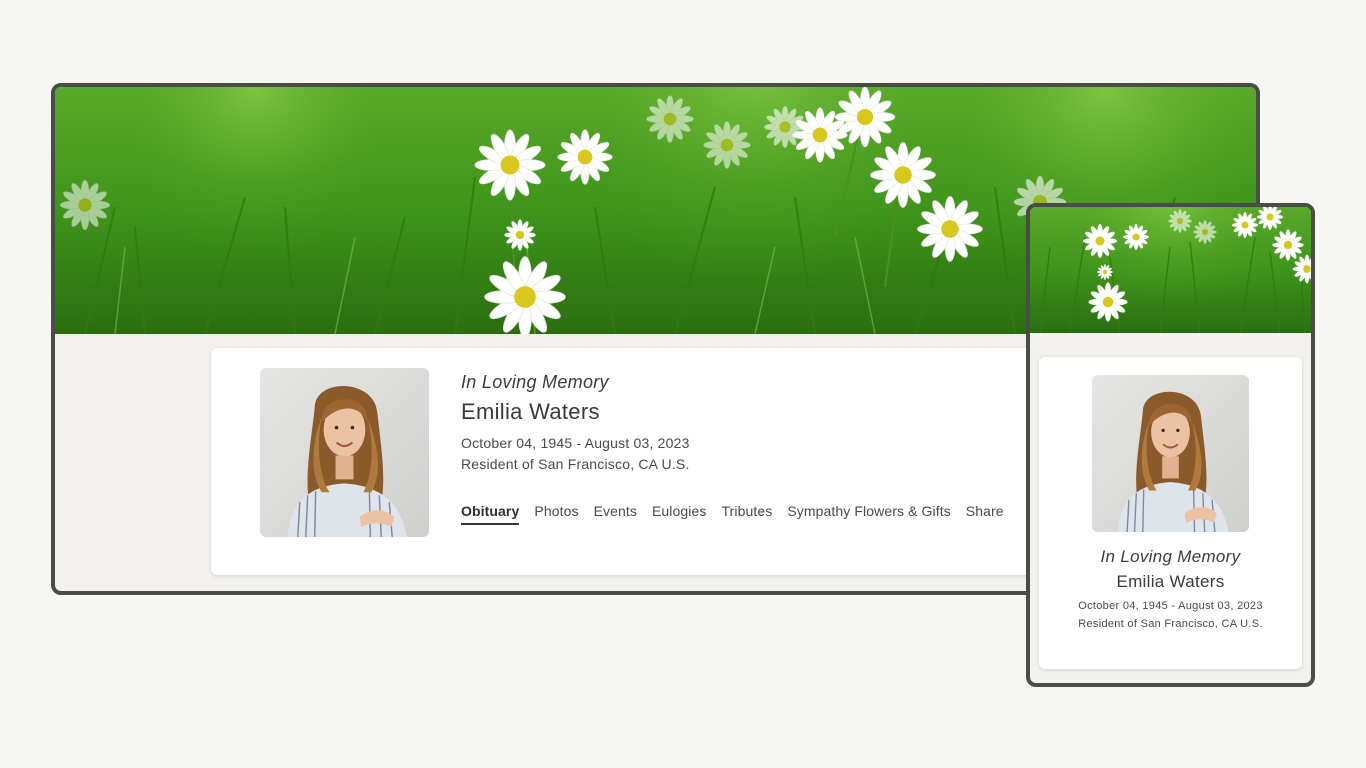 The width and height of the screenshot is (1366, 768). I want to click on mobile-hero-banner-image, so click(1170, 270).